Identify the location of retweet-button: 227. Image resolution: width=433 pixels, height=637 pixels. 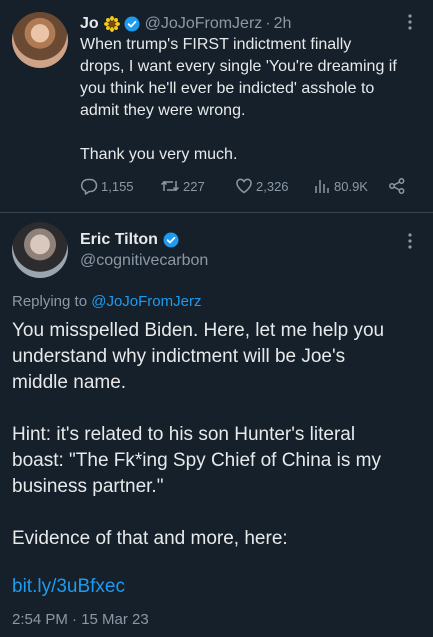
(182, 186).